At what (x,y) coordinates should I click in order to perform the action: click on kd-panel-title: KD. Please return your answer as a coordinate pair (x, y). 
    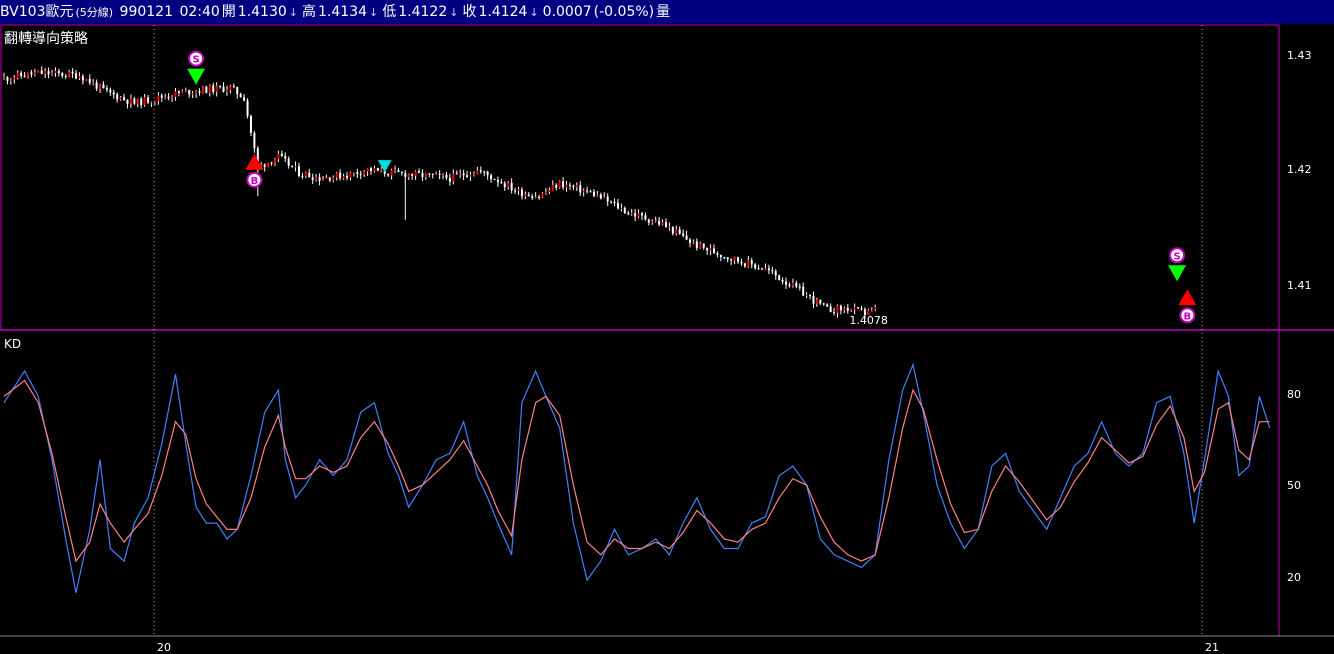
    Looking at the image, I should click on (12, 344).